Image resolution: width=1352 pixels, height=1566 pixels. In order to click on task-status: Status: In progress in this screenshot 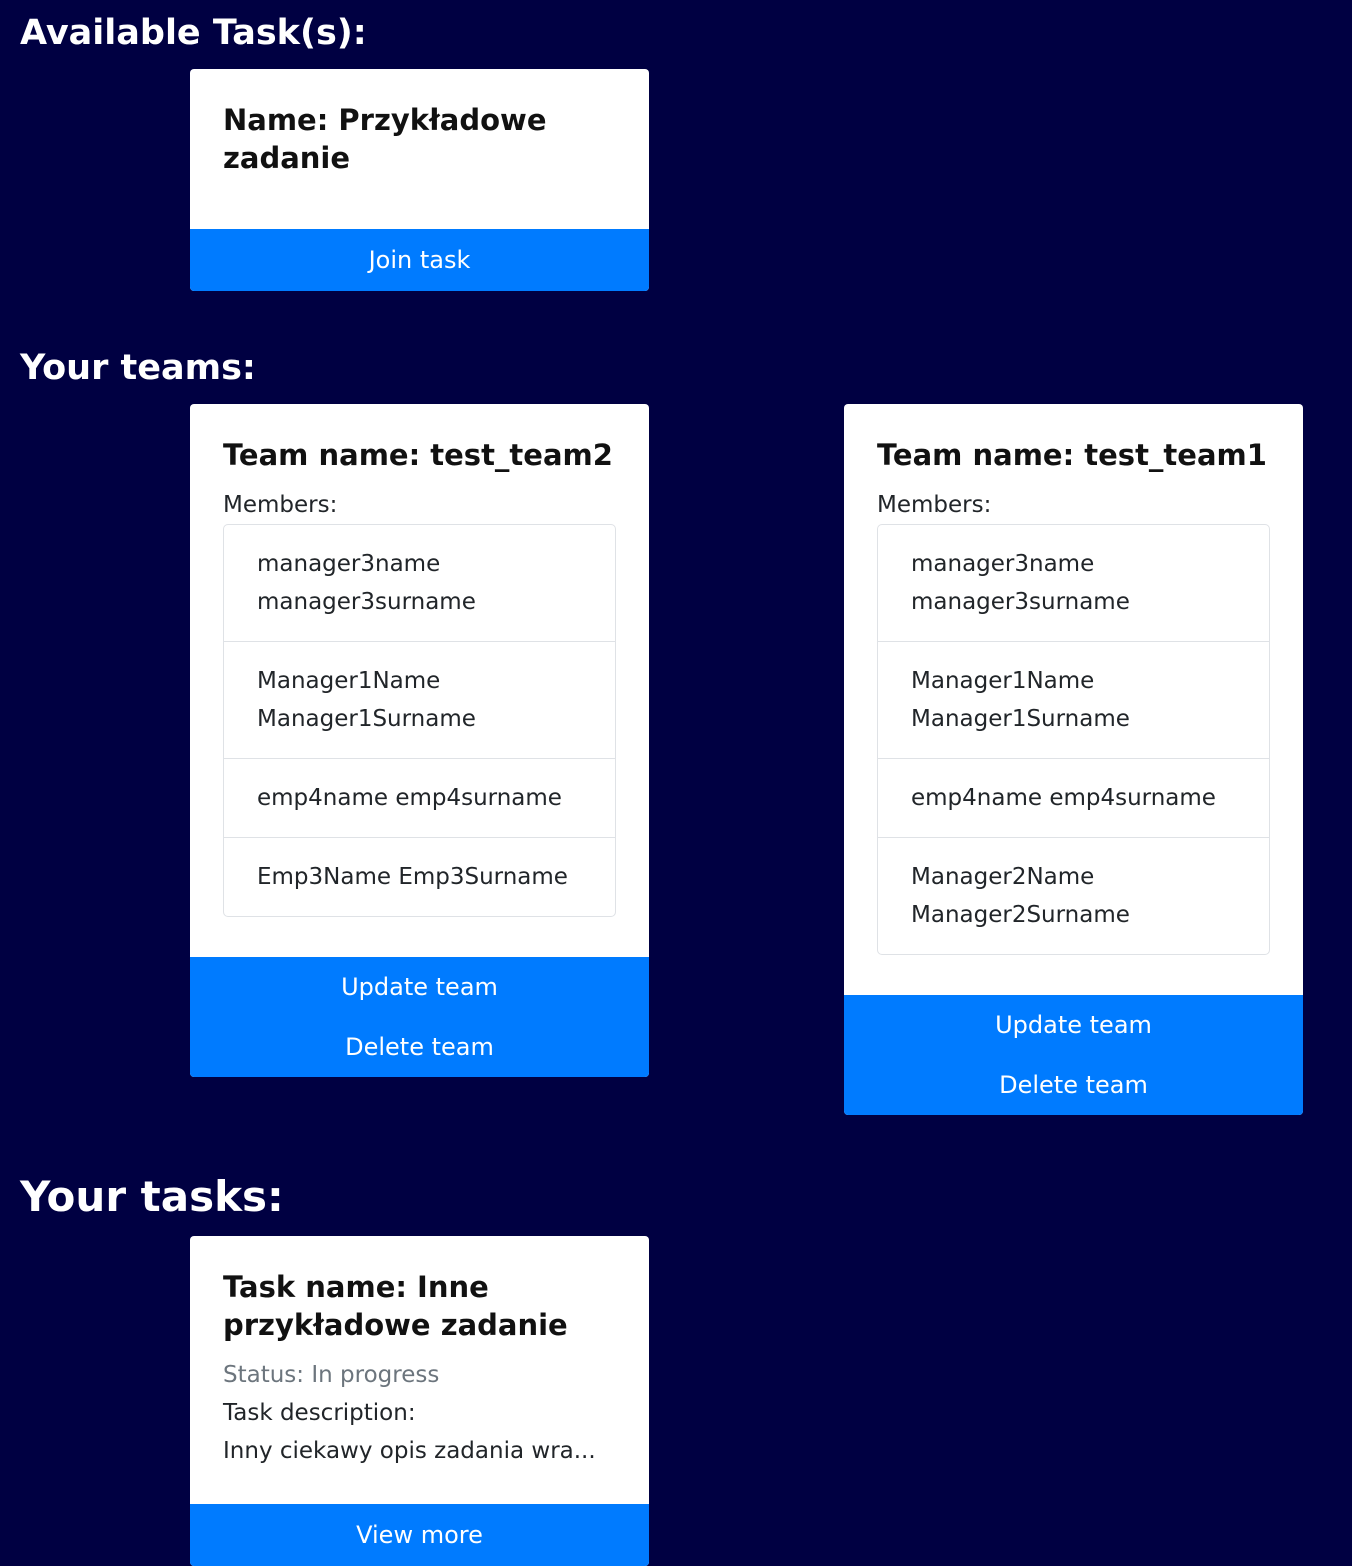, I will do `click(331, 1375)`.